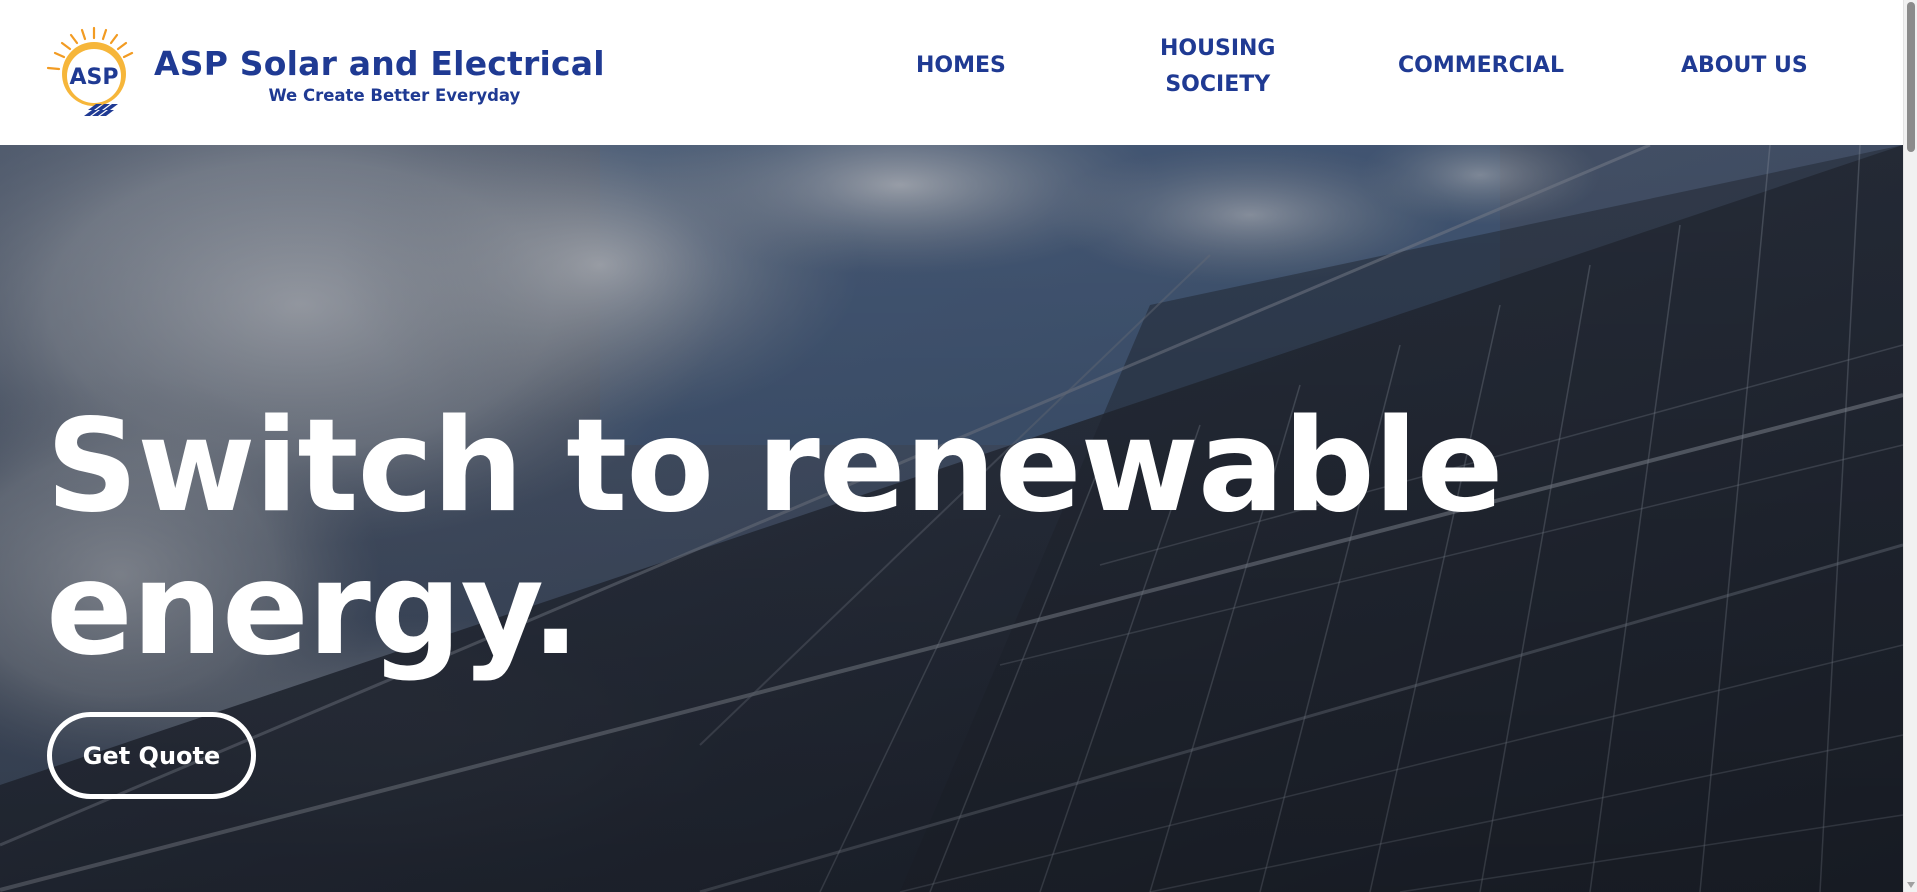 This screenshot has height=892, width=1917. Describe the element at coordinates (1744, 66) in the screenshot. I see `nav-item-about-us: ABOUT US` at that location.